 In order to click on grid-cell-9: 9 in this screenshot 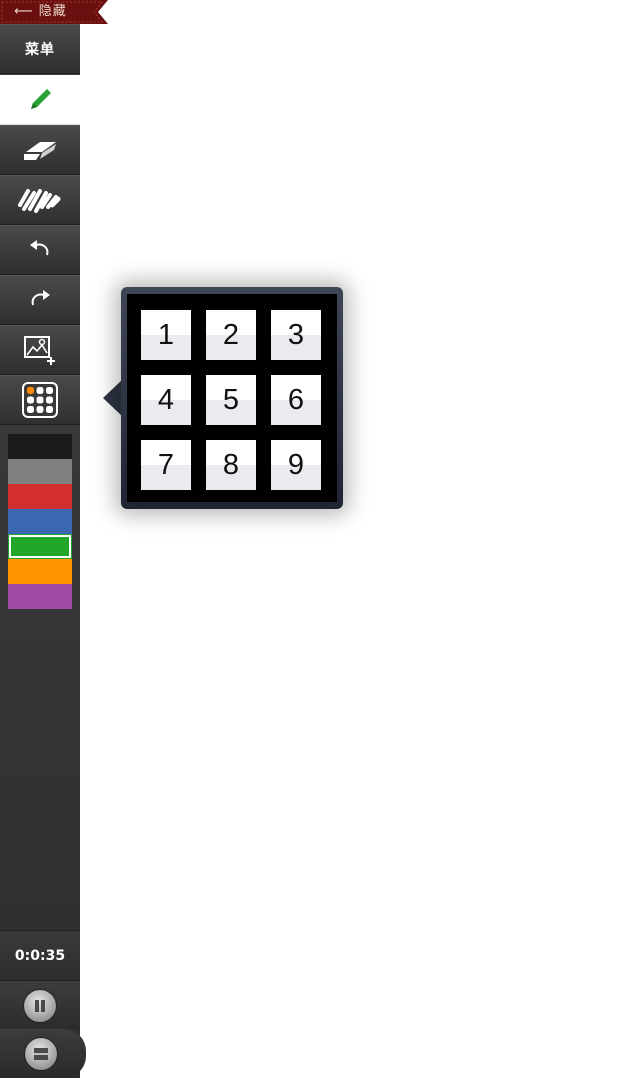, I will do `click(296, 465)`.